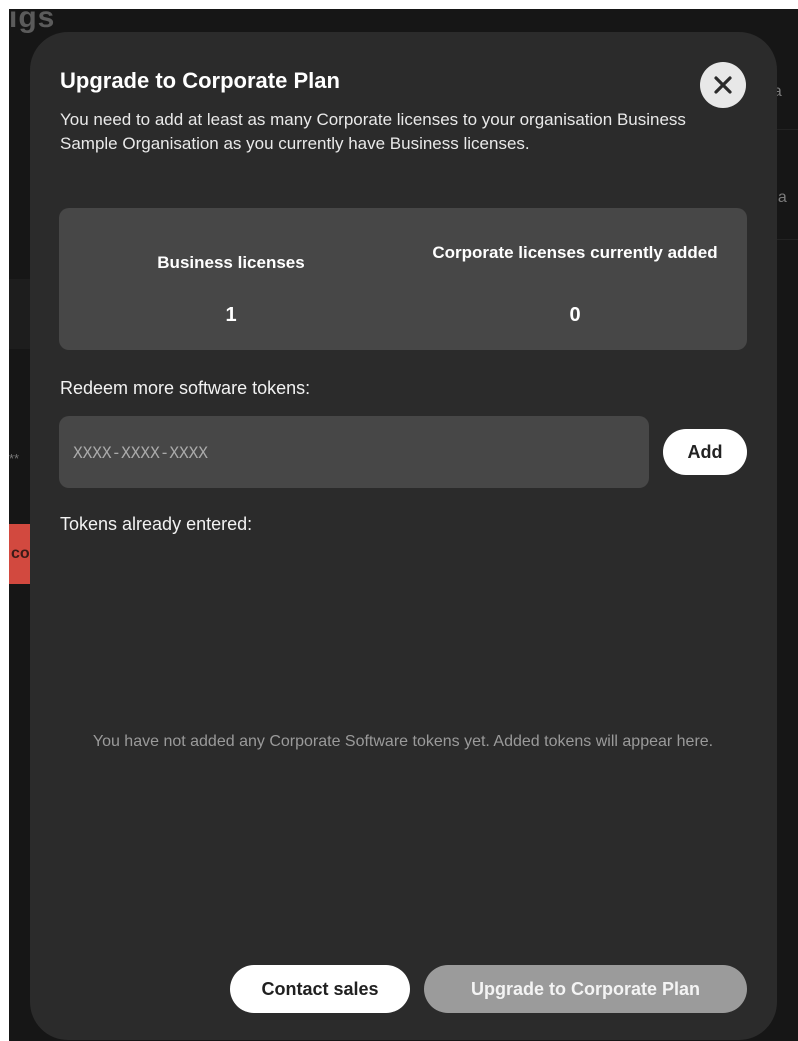 Image resolution: width=798 pixels, height=1041 pixels. What do you see at coordinates (231, 315) in the screenshot?
I see `business-licenses-value: 1` at bounding box center [231, 315].